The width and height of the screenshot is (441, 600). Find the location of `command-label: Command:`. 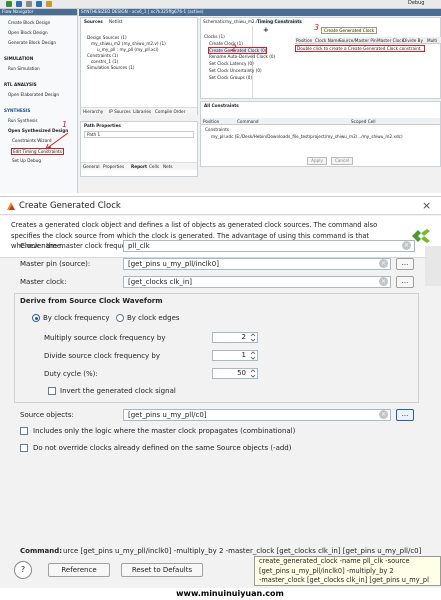

command-label: Command: is located at coordinates (41, 551).